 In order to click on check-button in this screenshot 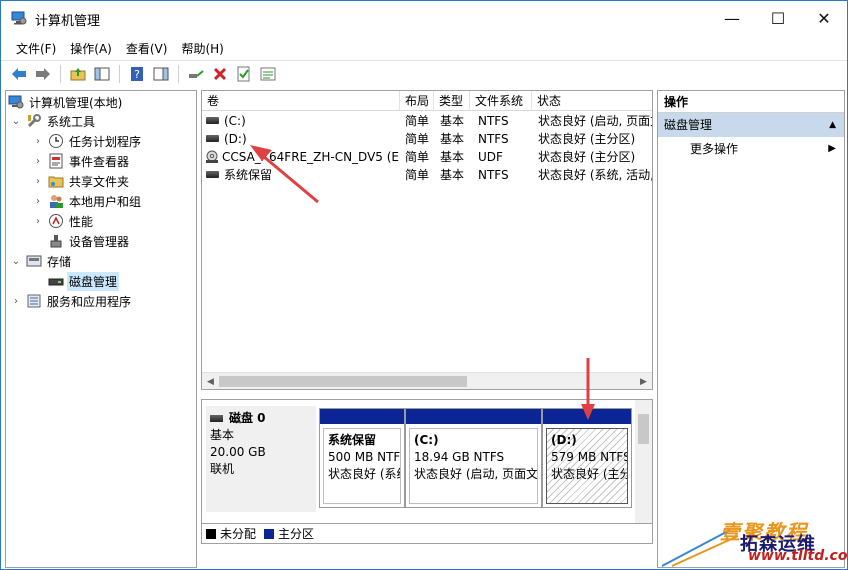, I will do `click(244, 74)`.